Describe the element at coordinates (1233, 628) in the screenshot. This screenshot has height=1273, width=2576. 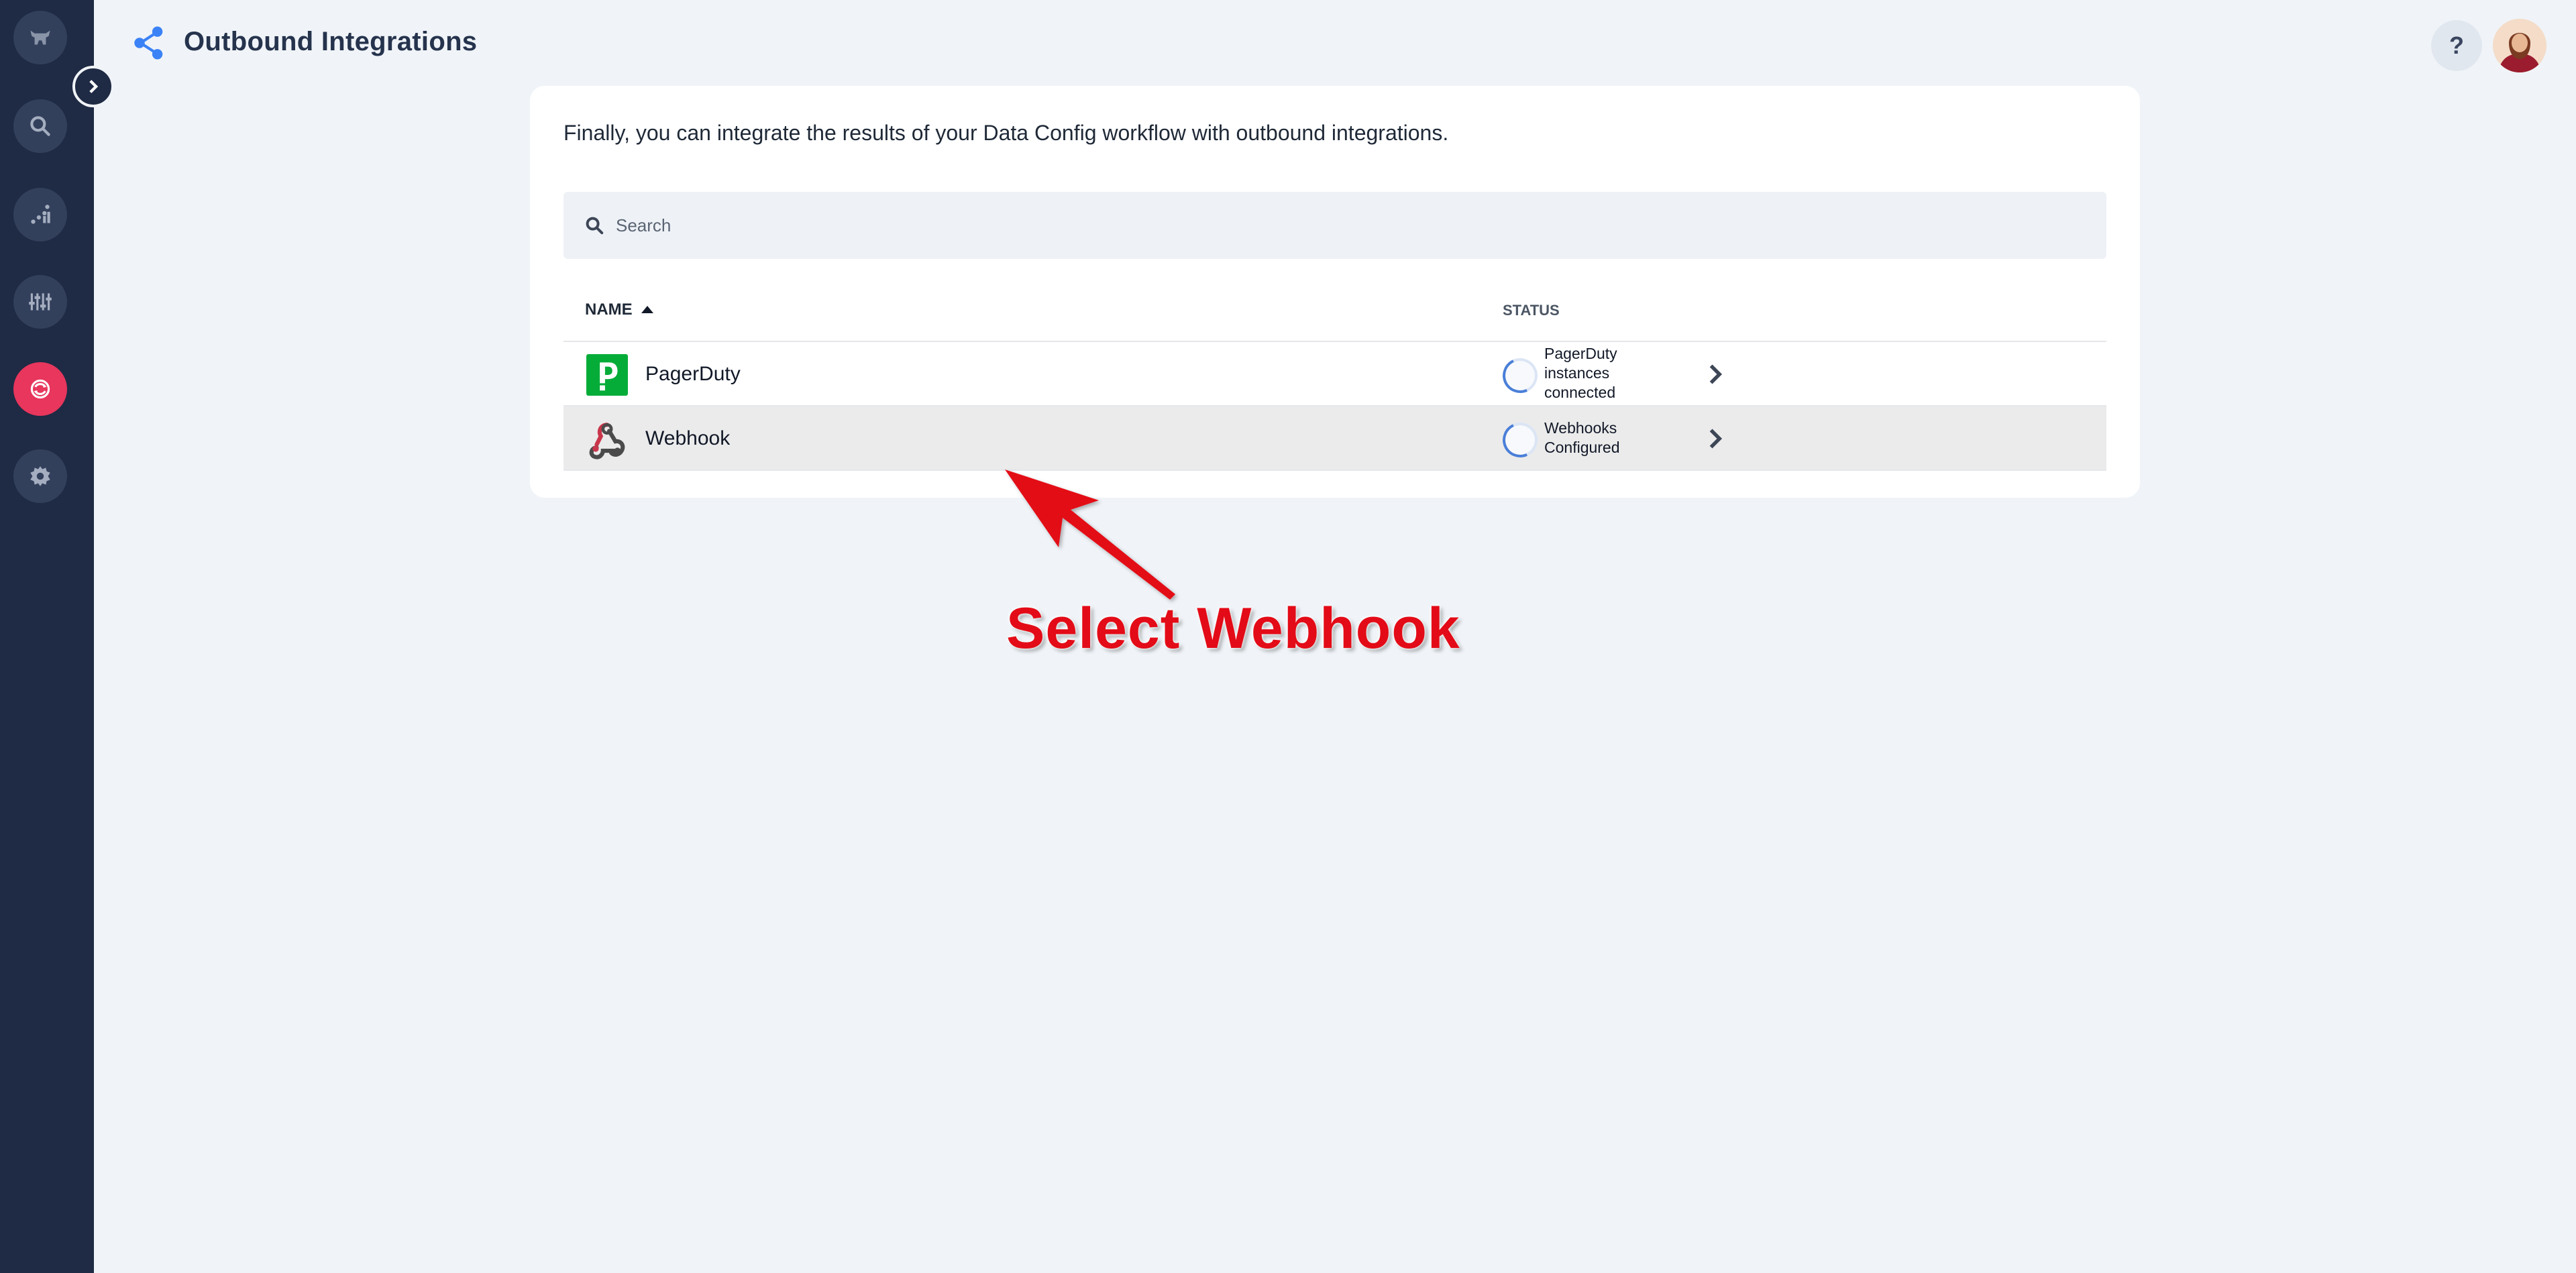
I see `annotation-label: Select Webhook` at that location.